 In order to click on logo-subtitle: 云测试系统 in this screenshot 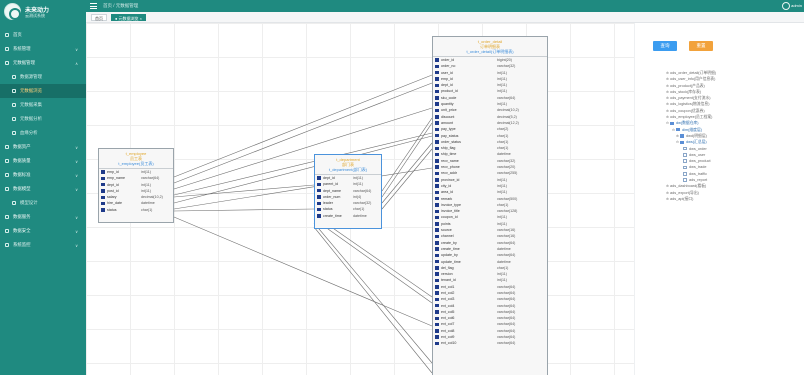, I will do `click(35, 15)`.